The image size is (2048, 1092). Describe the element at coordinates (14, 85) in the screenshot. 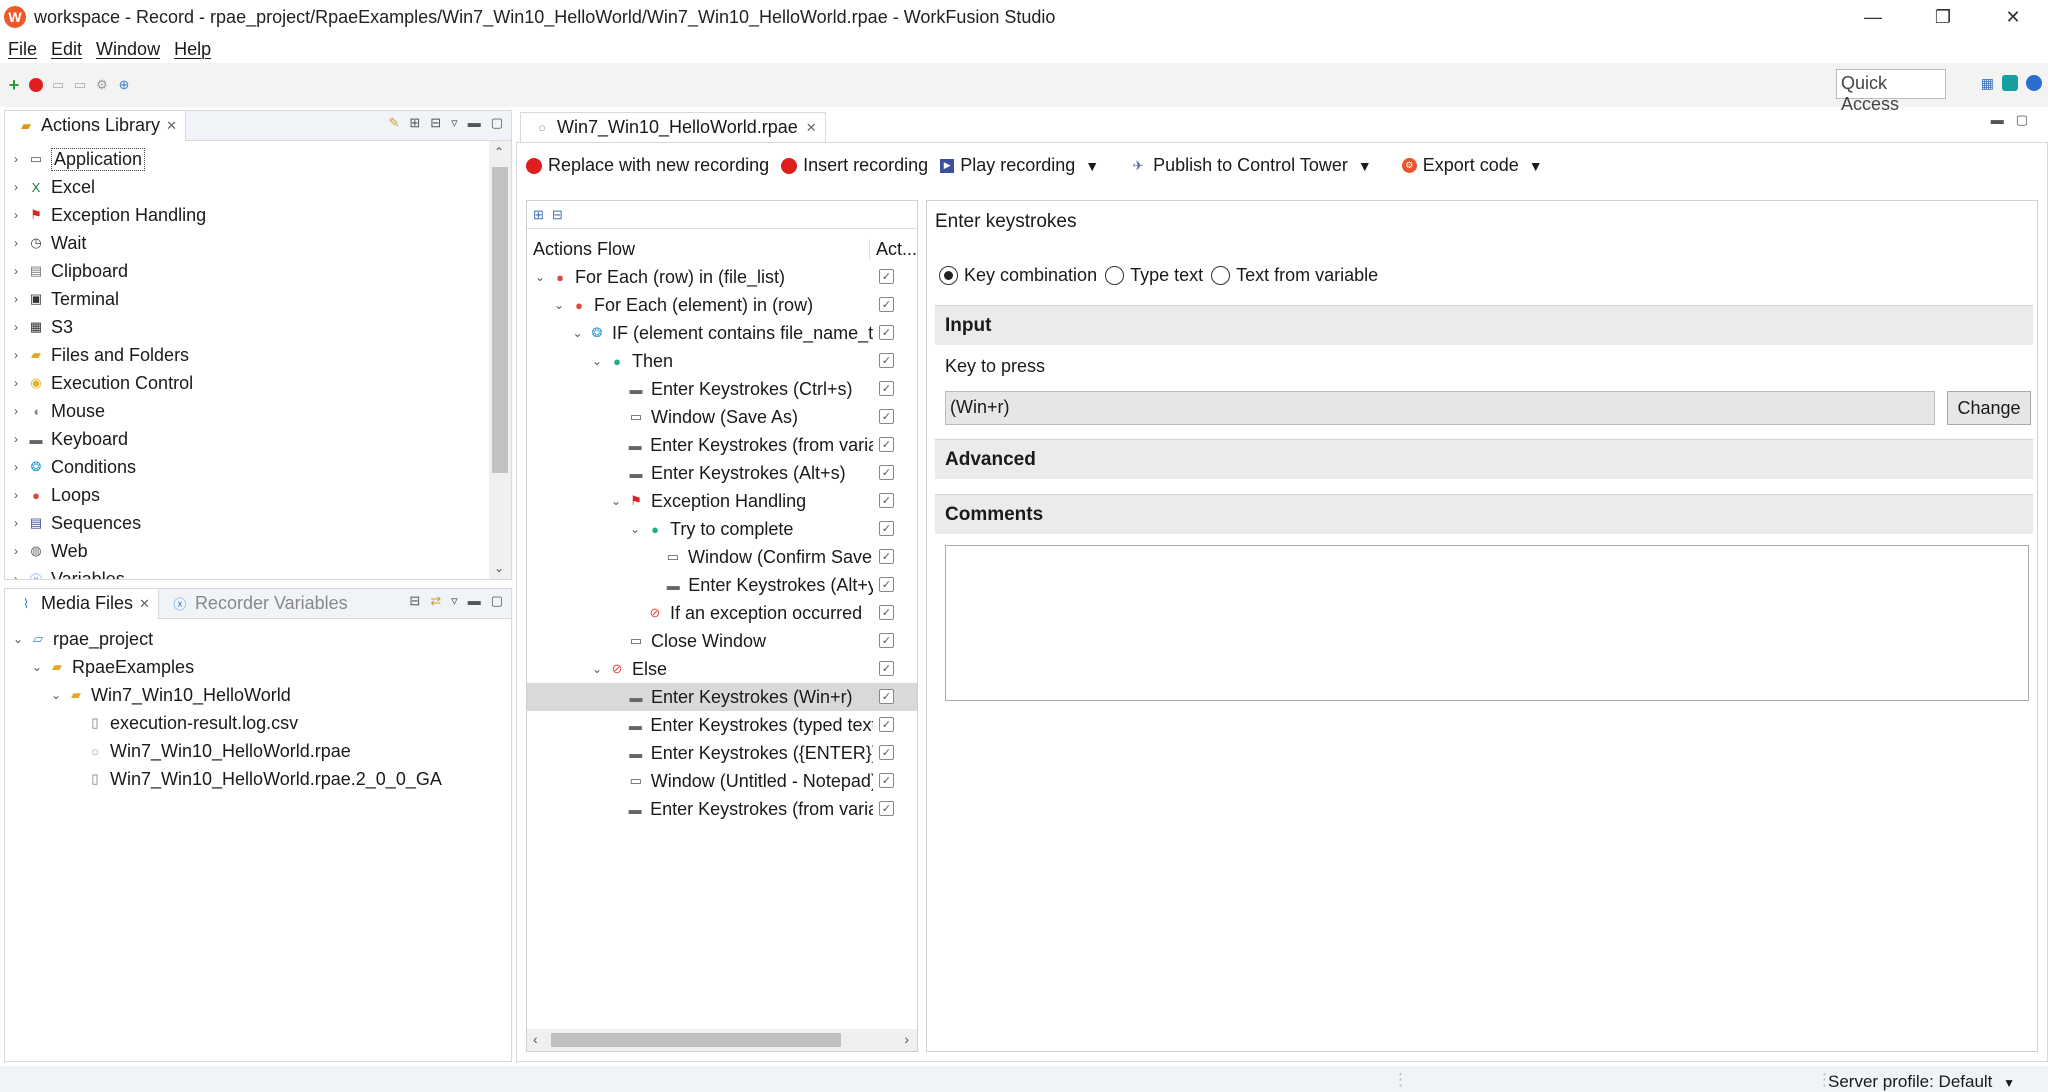

I see `new-project-icon: +` at that location.